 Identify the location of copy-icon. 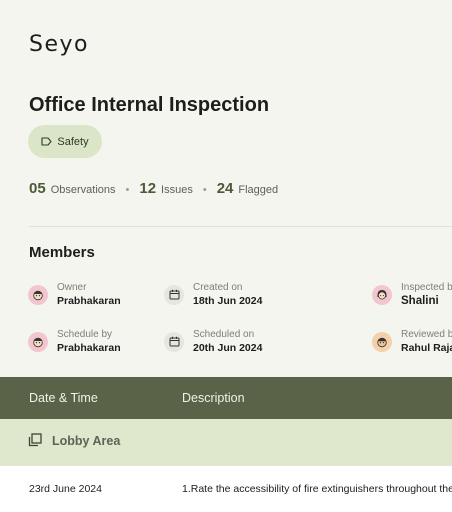
(35, 442).